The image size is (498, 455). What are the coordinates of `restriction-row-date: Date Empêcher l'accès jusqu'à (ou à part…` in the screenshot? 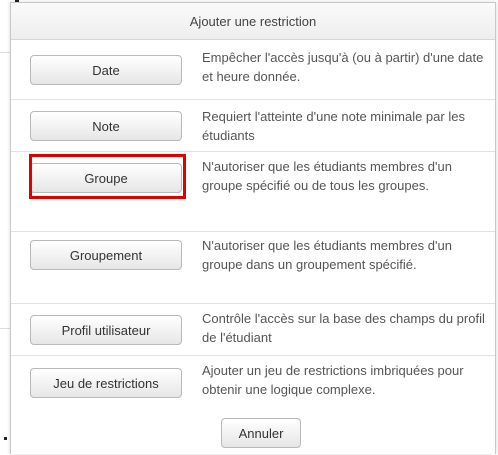 It's located at (253, 70).